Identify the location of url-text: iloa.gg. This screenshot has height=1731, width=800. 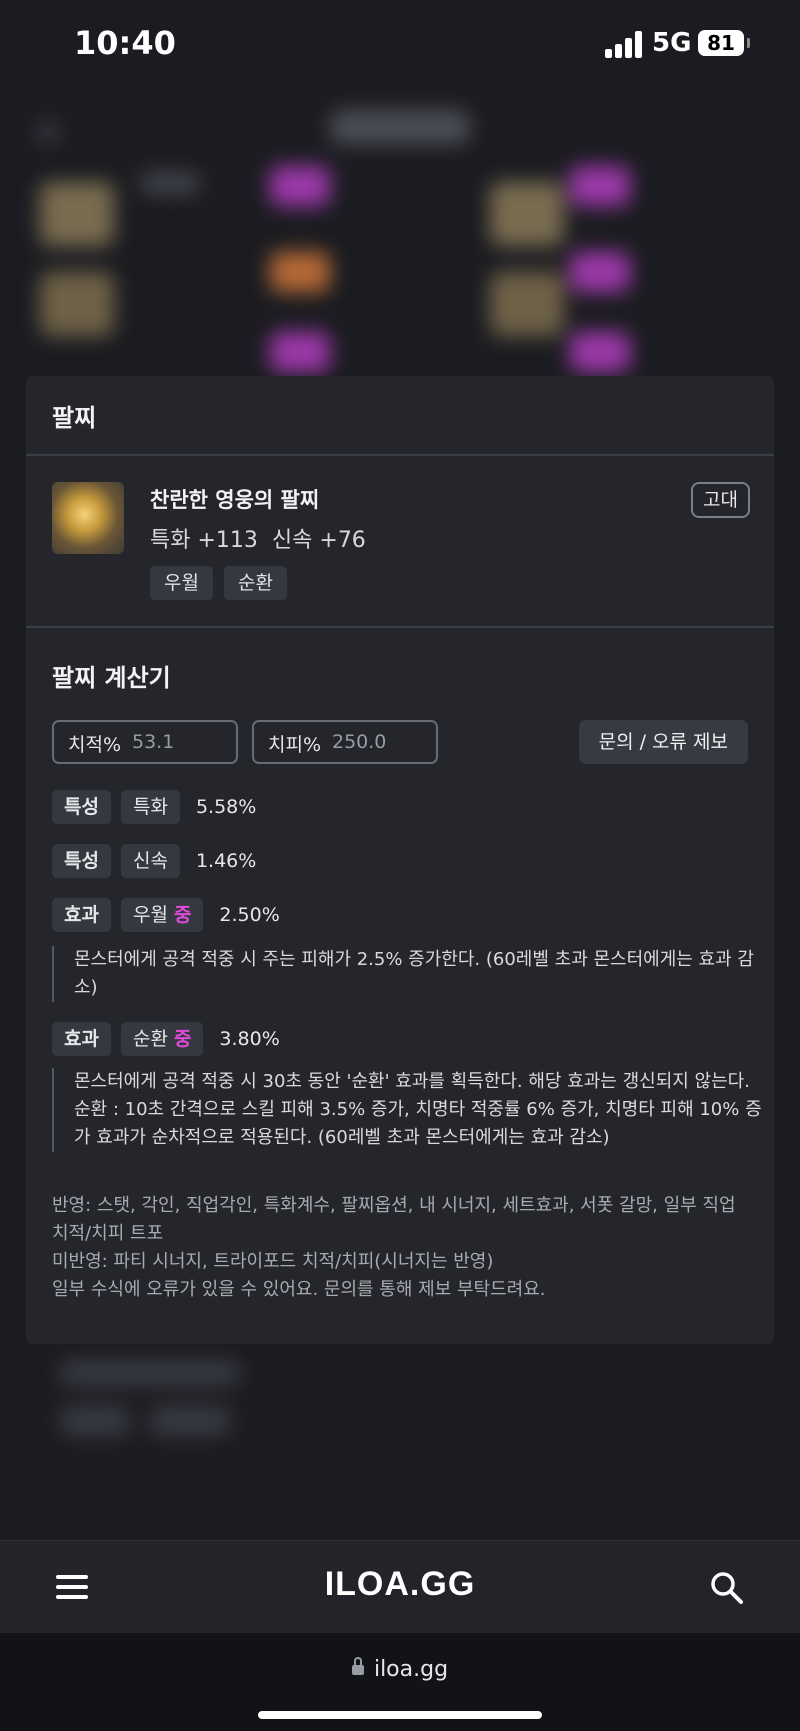
(411, 1669).